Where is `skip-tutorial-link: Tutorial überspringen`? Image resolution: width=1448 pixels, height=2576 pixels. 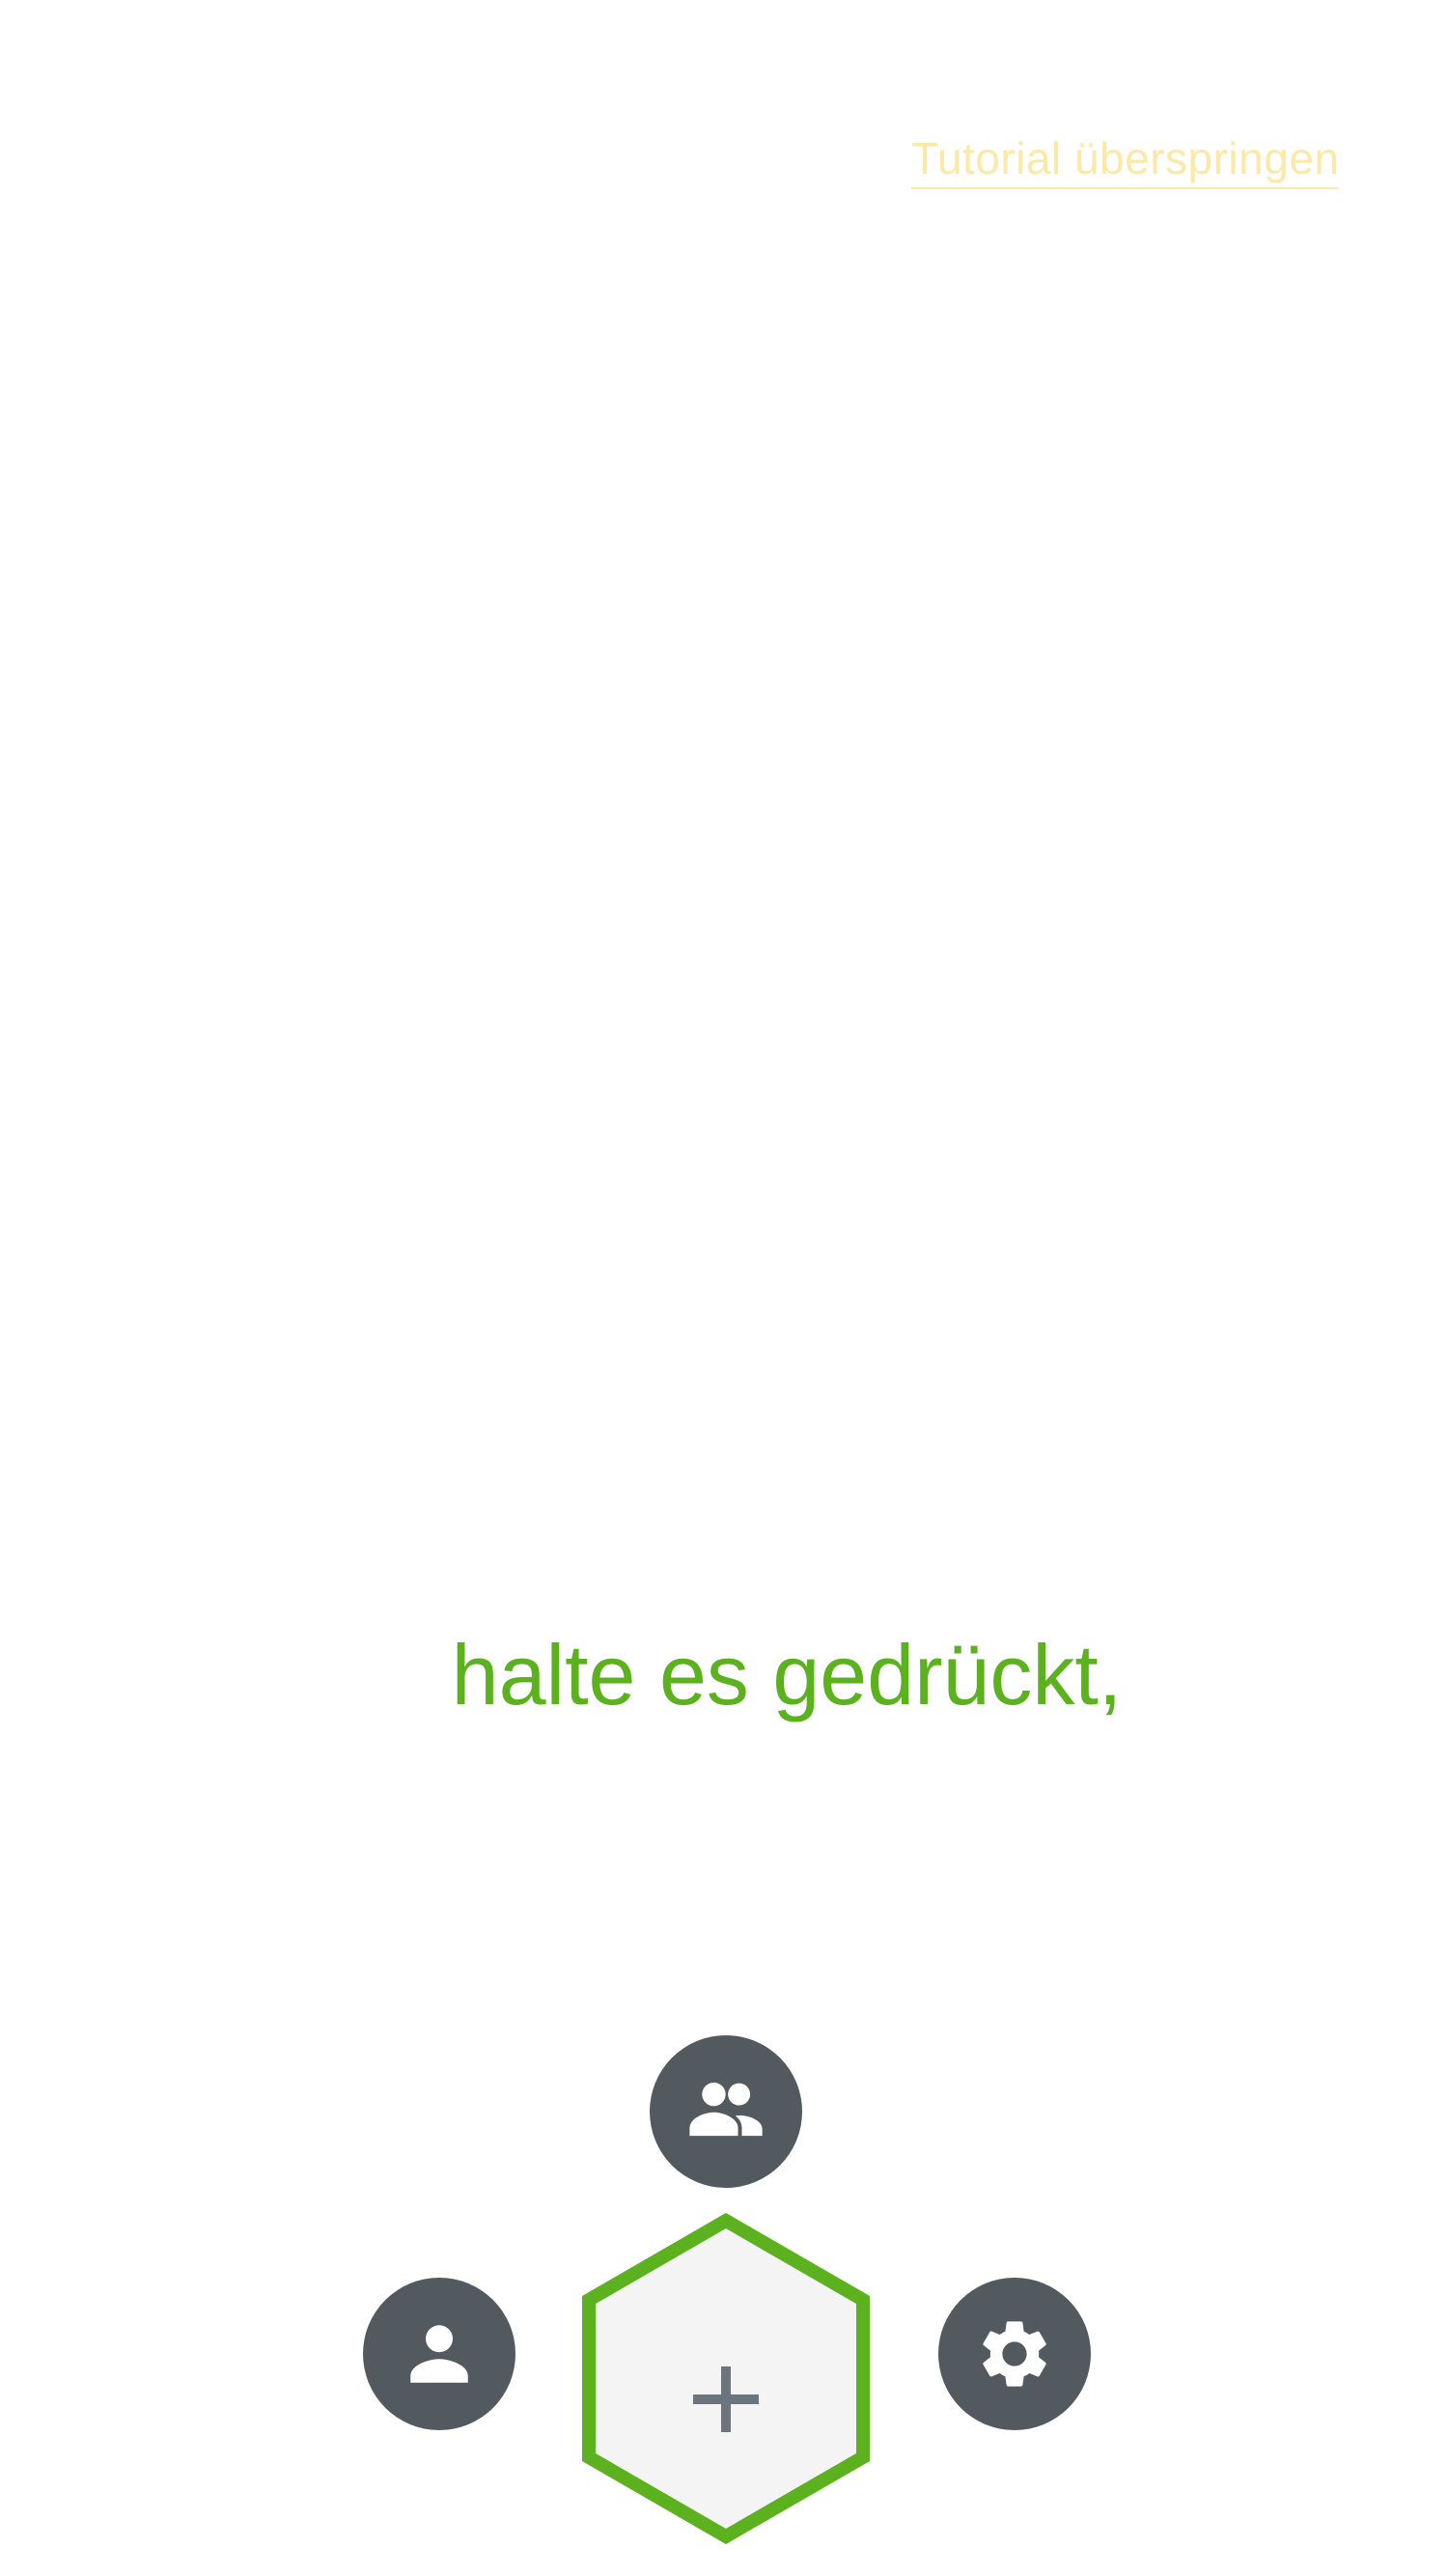 skip-tutorial-link: Tutorial überspringen is located at coordinates (1126, 160).